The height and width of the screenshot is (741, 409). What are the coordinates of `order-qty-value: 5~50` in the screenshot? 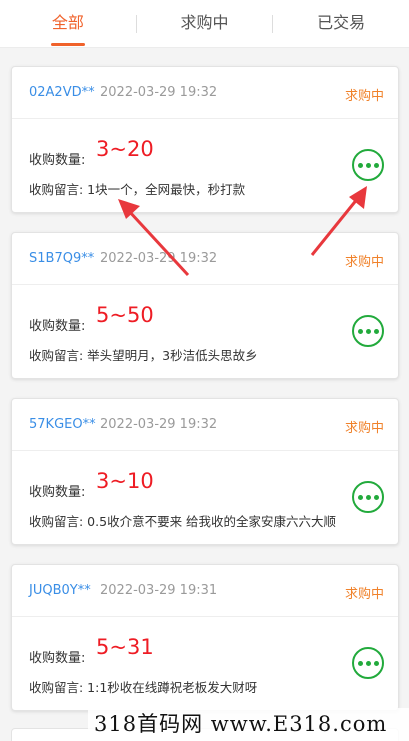 It's located at (125, 315).